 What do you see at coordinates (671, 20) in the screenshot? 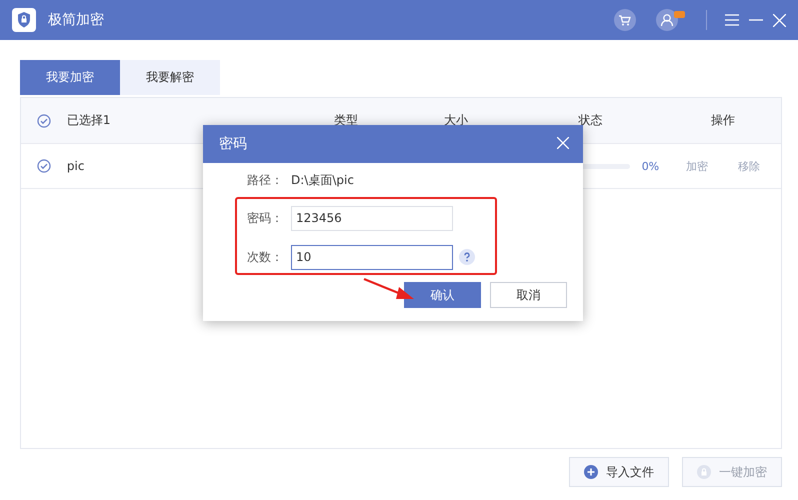
I see `user-icon` at bounding box center [671, 20].